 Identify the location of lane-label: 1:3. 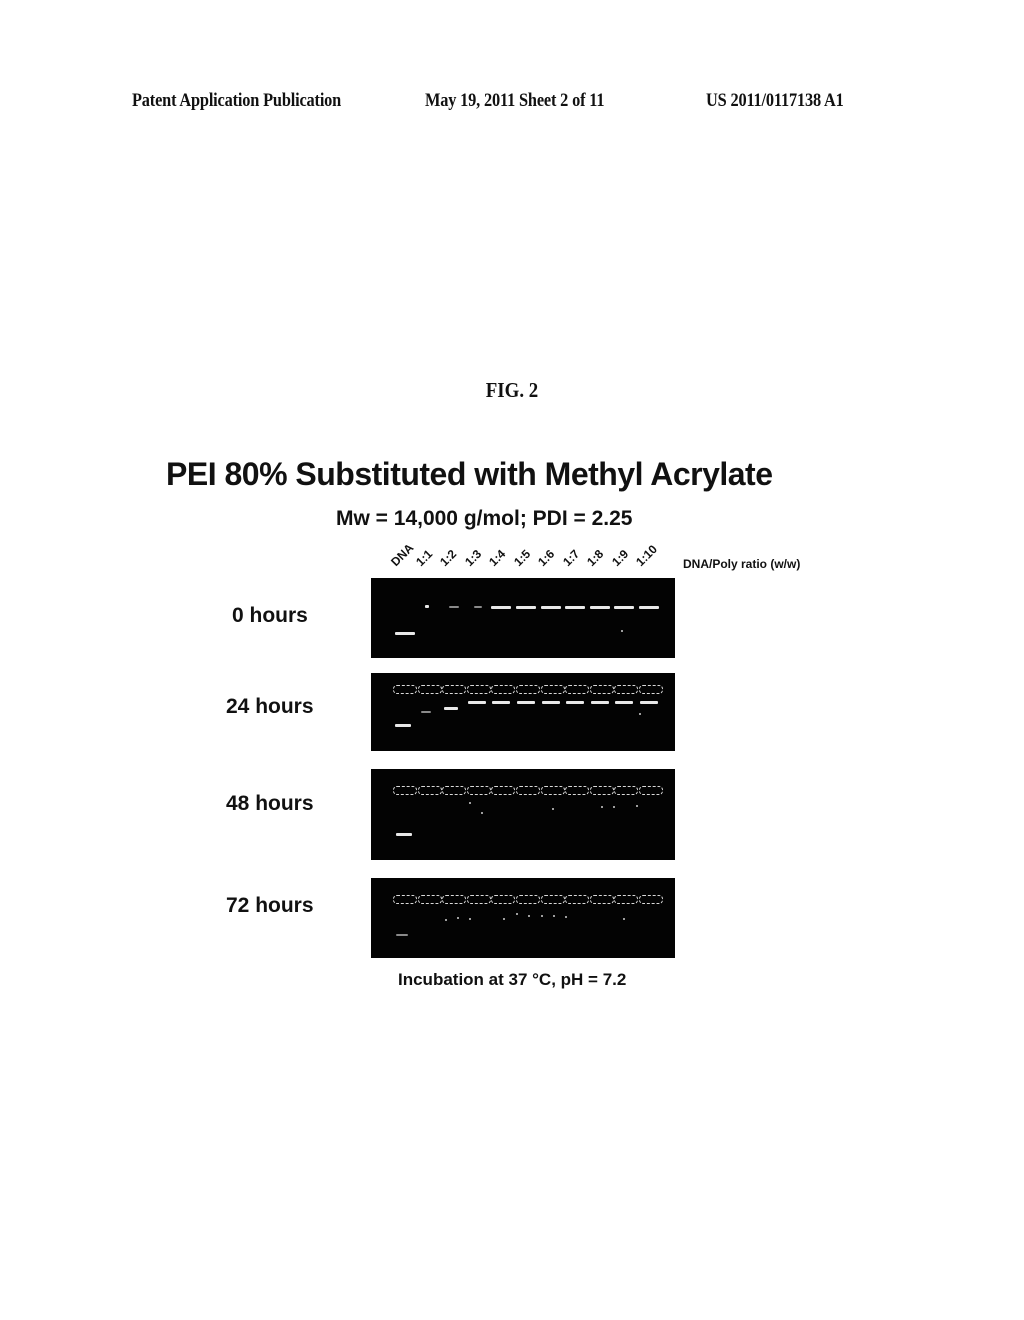
(472, 557).